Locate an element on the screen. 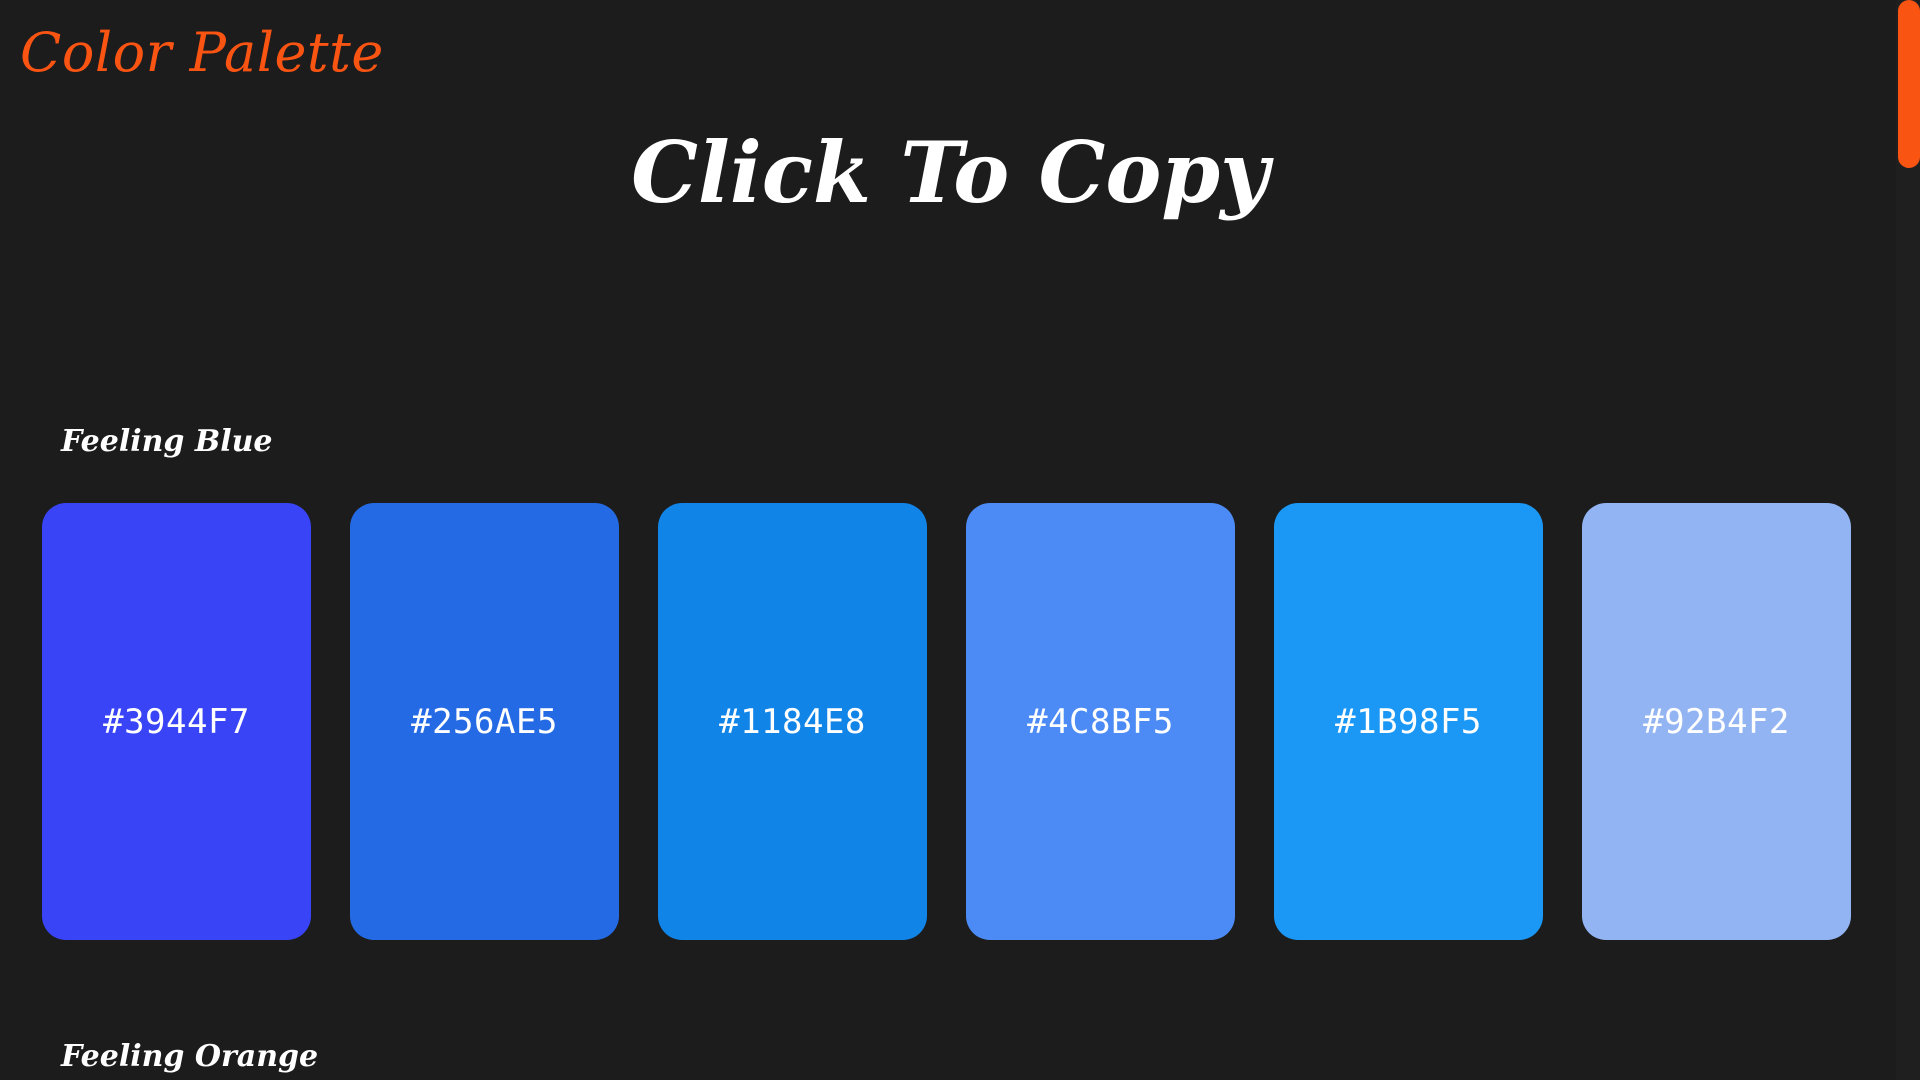  color-swatch-2: #256AE5 is located at coordinates (484, 721).